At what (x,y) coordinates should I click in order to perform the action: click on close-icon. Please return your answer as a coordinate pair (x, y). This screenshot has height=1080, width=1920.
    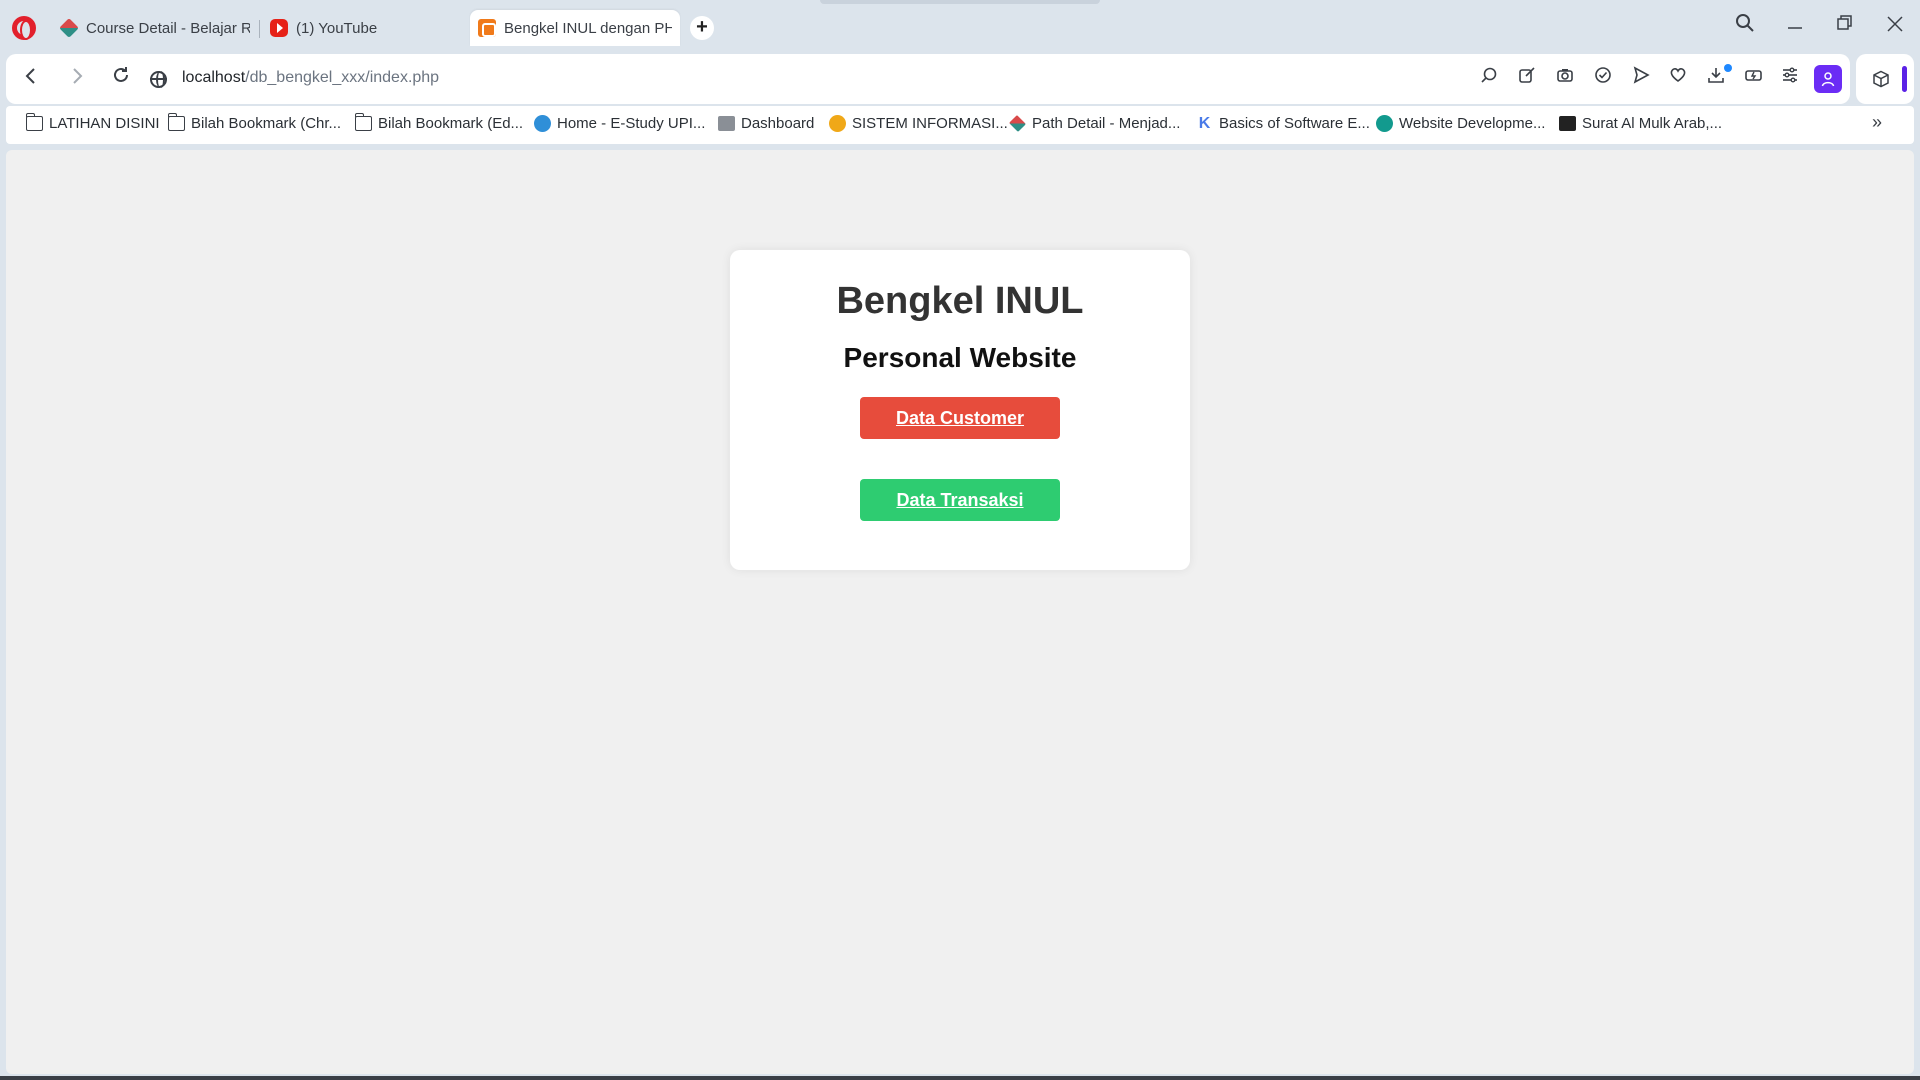
    Looking at the image, I should click on (1895, 27).